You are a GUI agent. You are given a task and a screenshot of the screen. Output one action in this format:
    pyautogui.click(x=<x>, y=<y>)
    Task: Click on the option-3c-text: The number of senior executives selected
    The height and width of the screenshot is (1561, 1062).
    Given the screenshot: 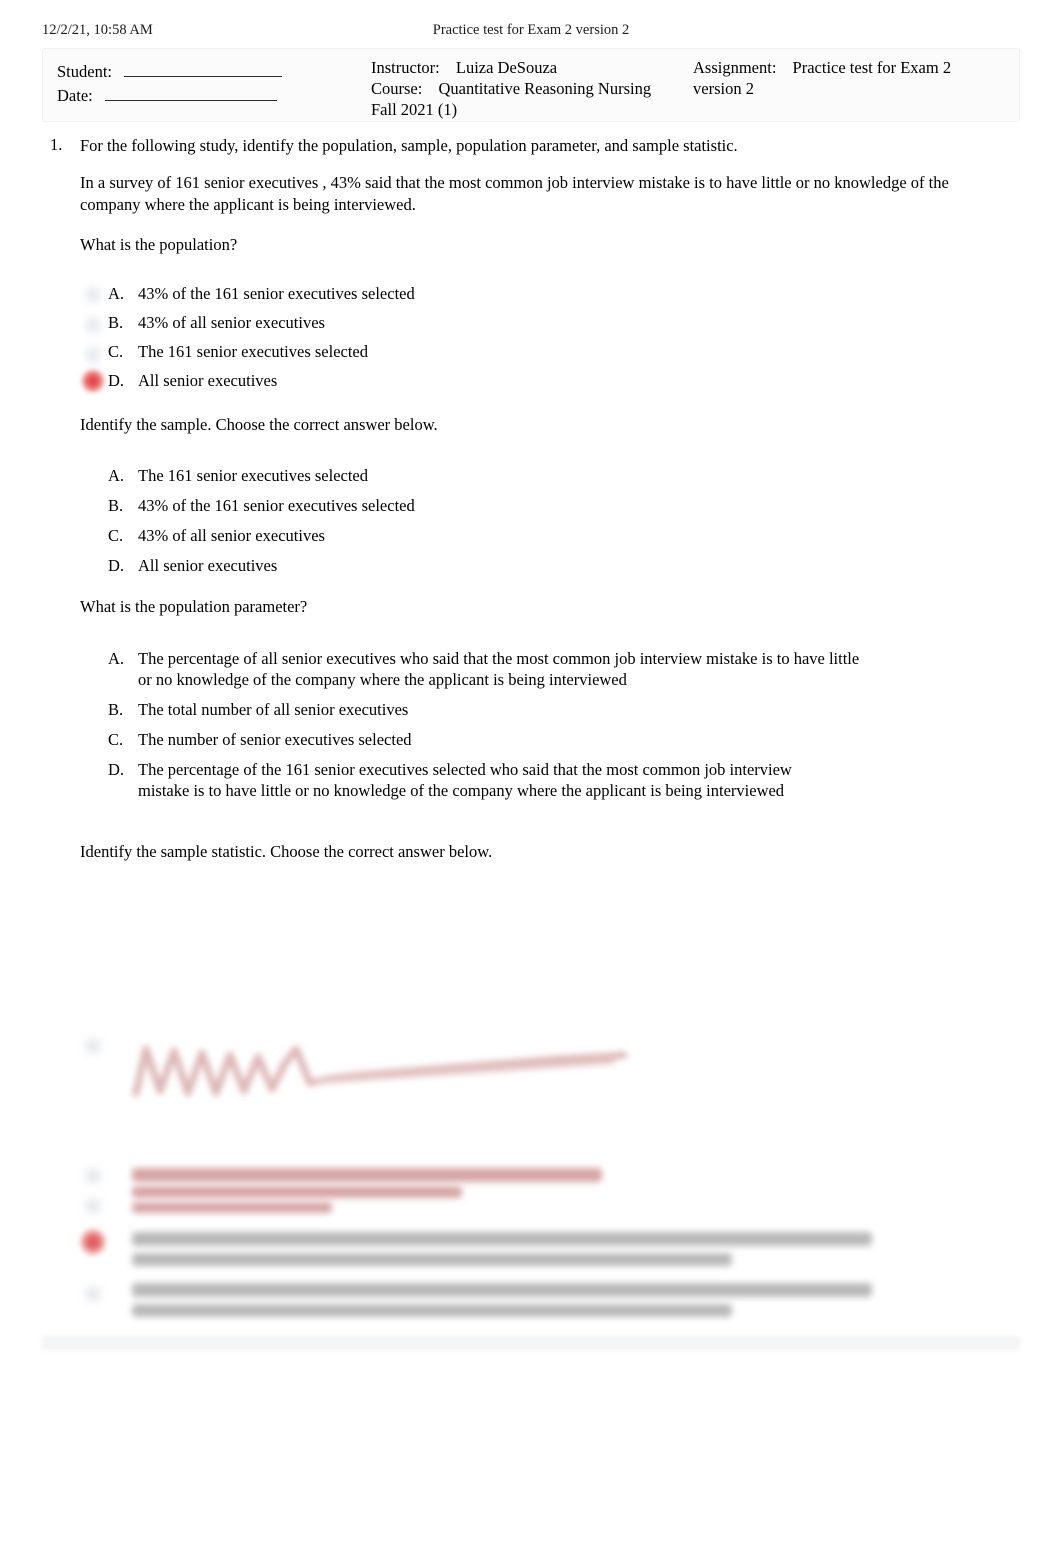 What is the action you would take?
    pyautogui.click(x=275, y=739)
    